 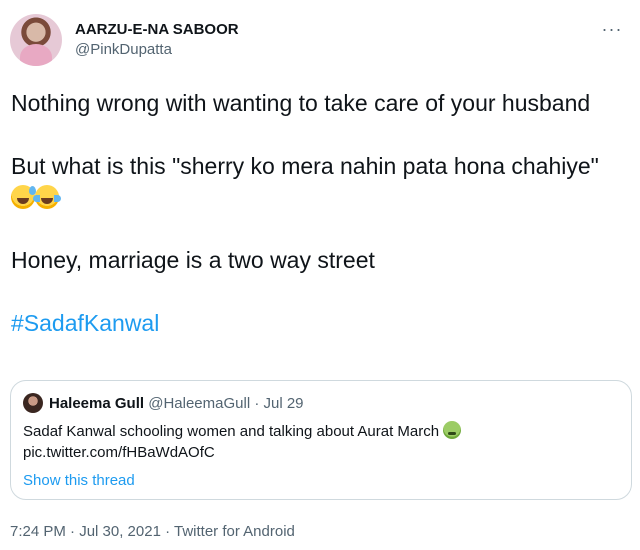 What do you see at coordinates (157, 50) in the screenshot?
I see `author-handle: @PinkDupatta` at bounding box center [157, 50].